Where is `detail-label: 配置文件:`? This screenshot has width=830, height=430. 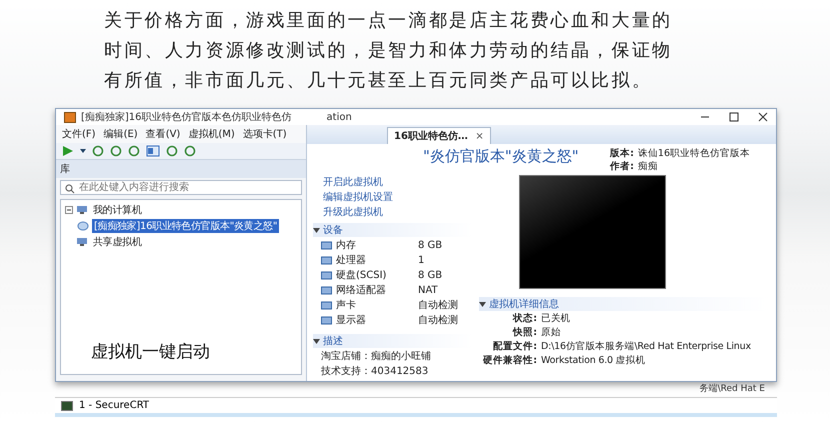
detail-label: 配置文件: is located at coordinates (514, 346).